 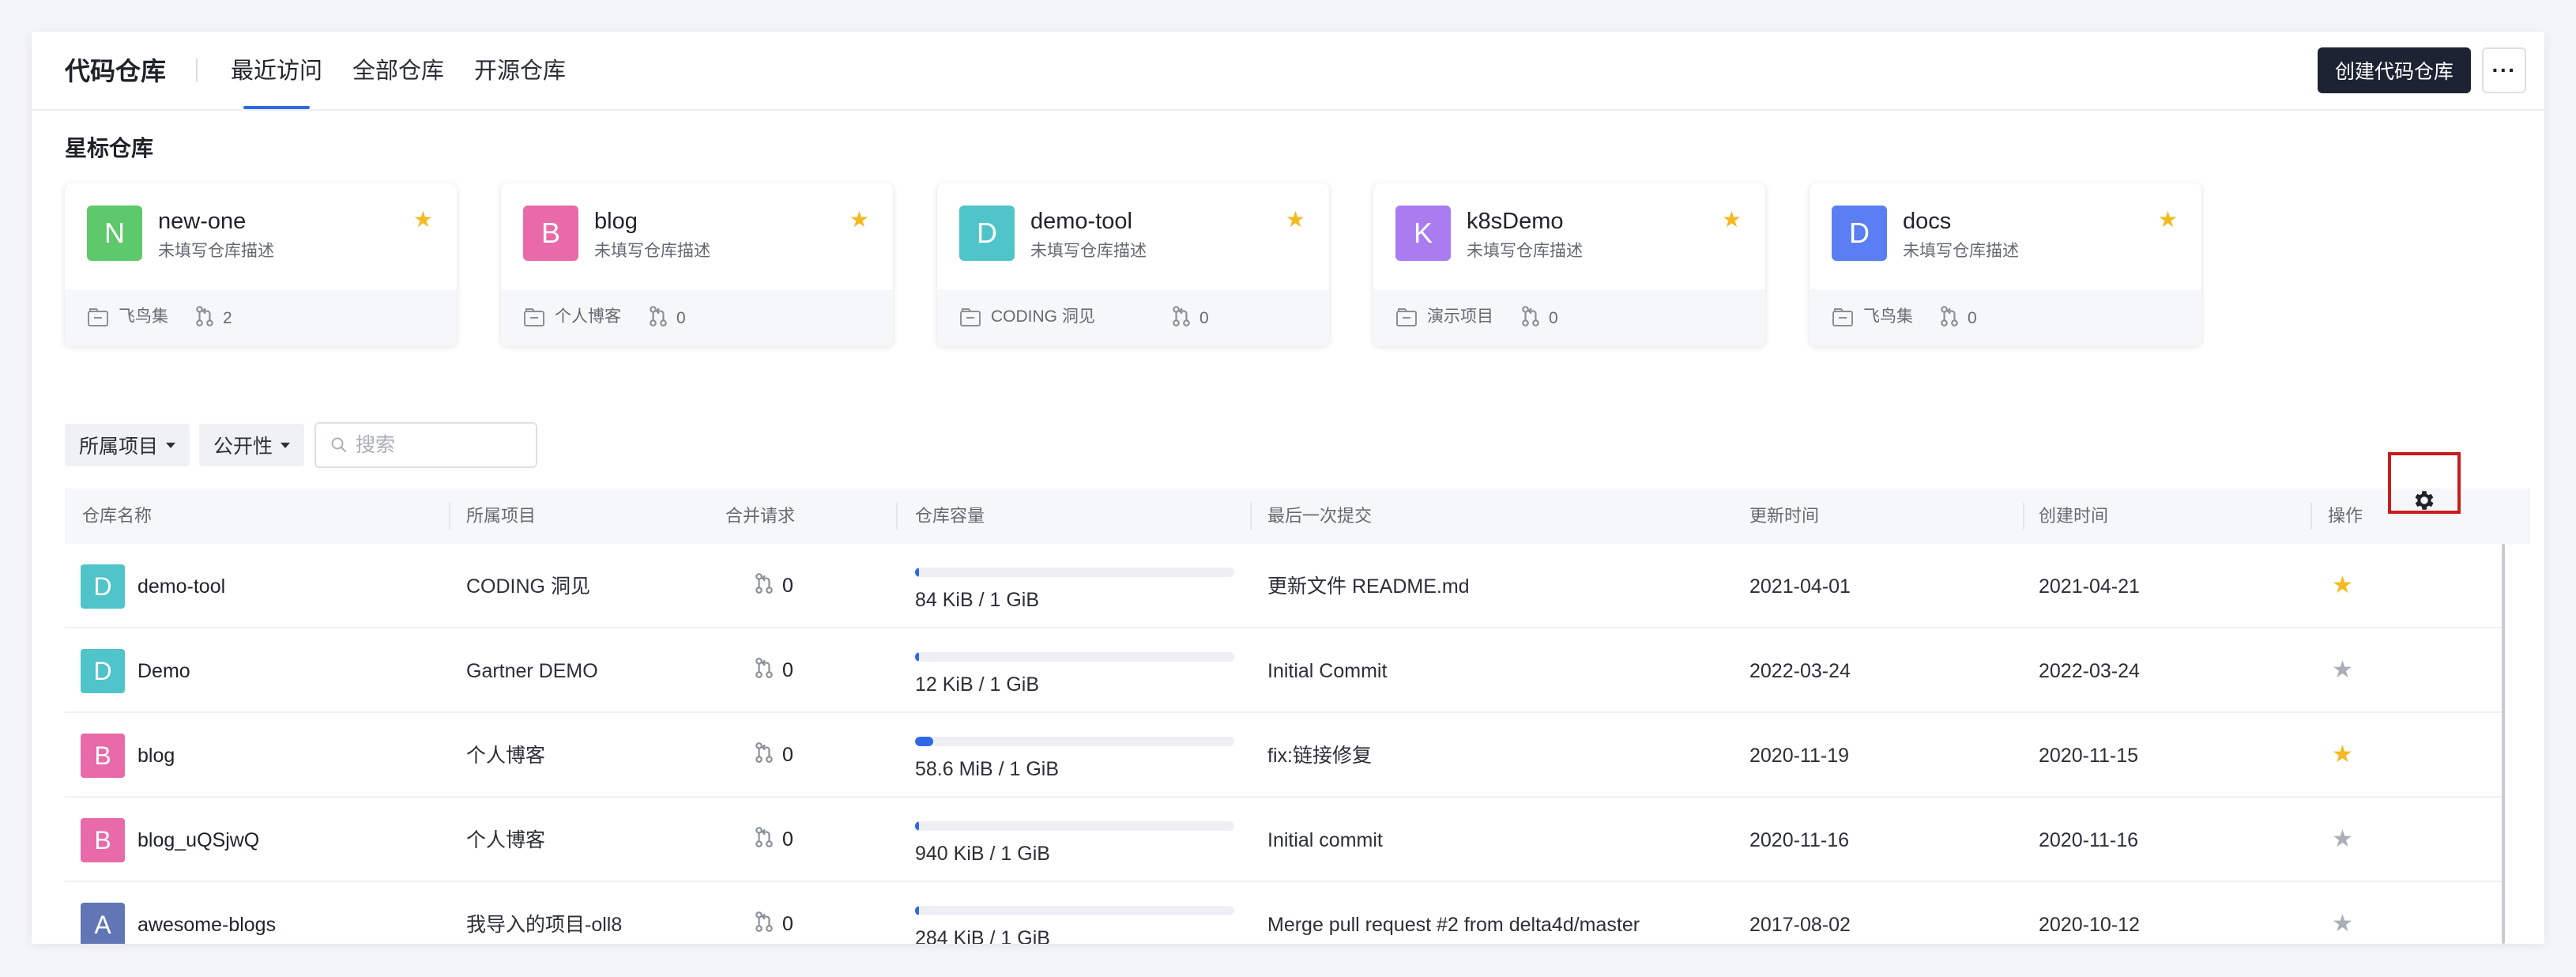 What do you see at coordinates (119, 447) in the screenshot?
I see `project-filter-label: 所属项目` at bounding box center [119, 447].